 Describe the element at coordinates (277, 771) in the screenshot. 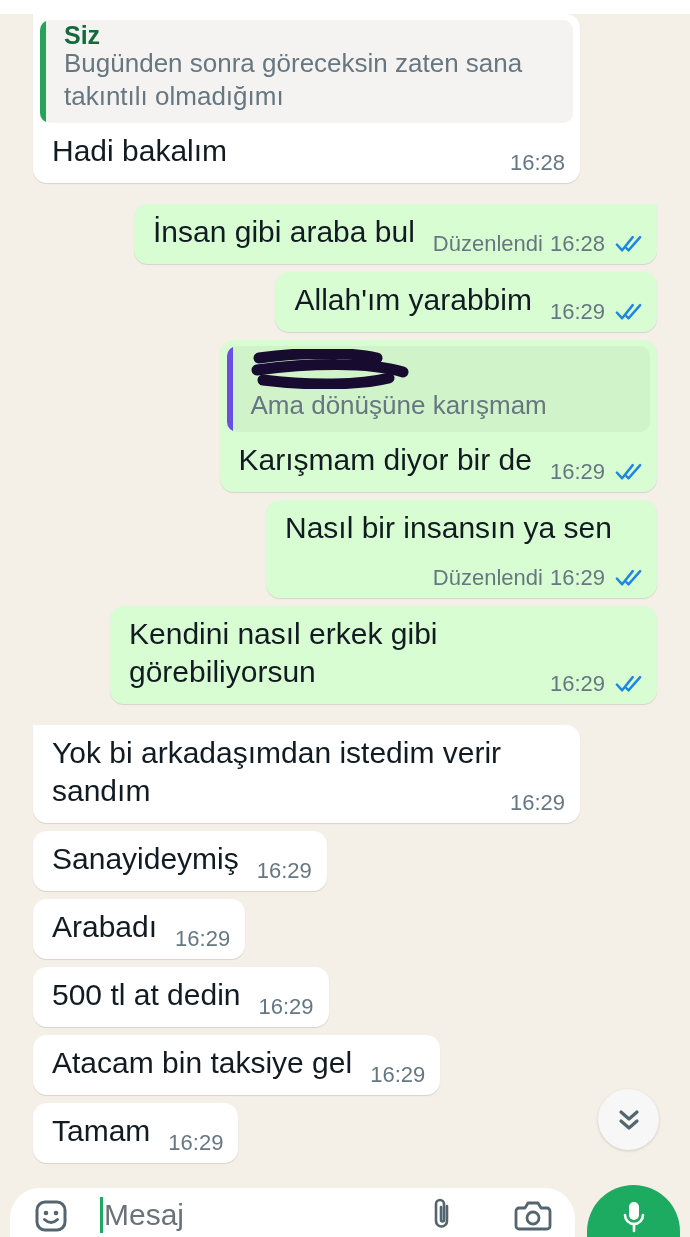

I see `message-text: Yok bi arkadaşımdan istedim verir sandım` at that location.